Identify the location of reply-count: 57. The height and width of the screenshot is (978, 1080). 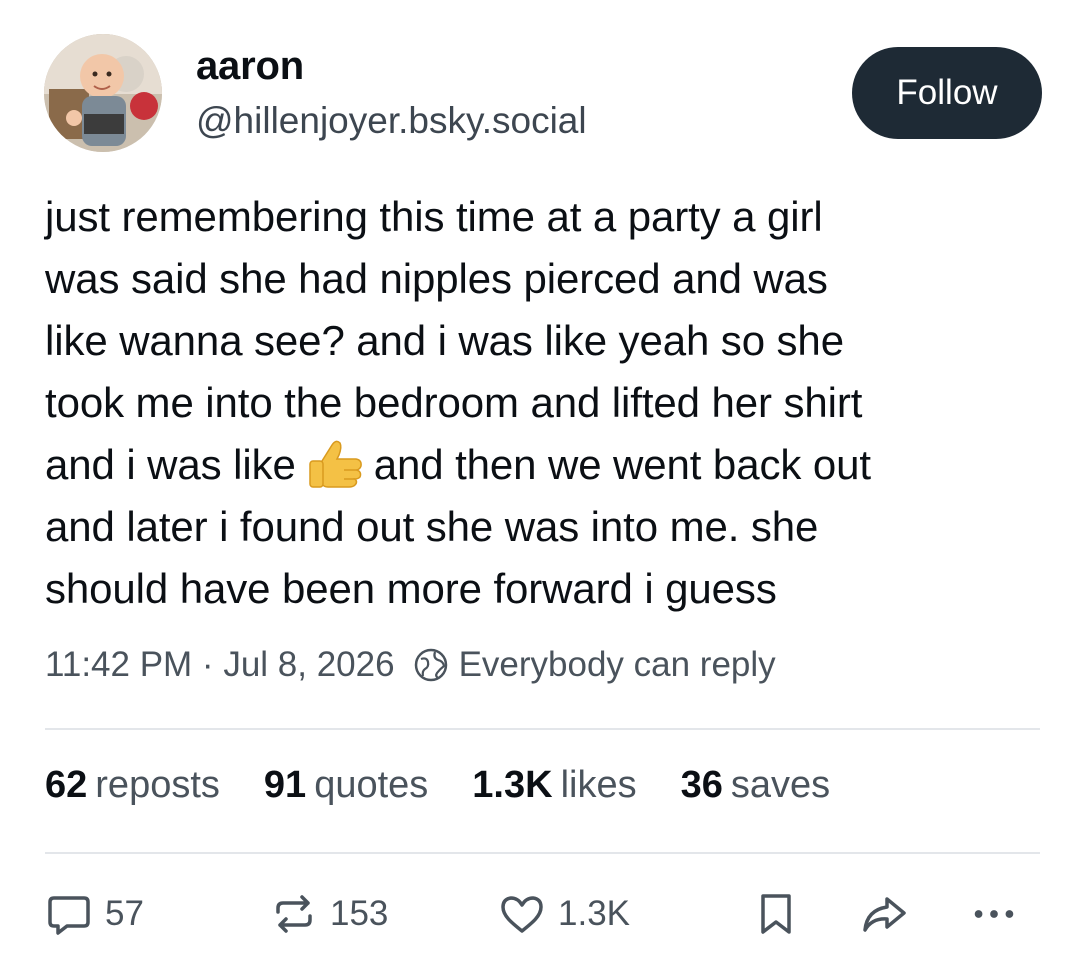
(124, 913).